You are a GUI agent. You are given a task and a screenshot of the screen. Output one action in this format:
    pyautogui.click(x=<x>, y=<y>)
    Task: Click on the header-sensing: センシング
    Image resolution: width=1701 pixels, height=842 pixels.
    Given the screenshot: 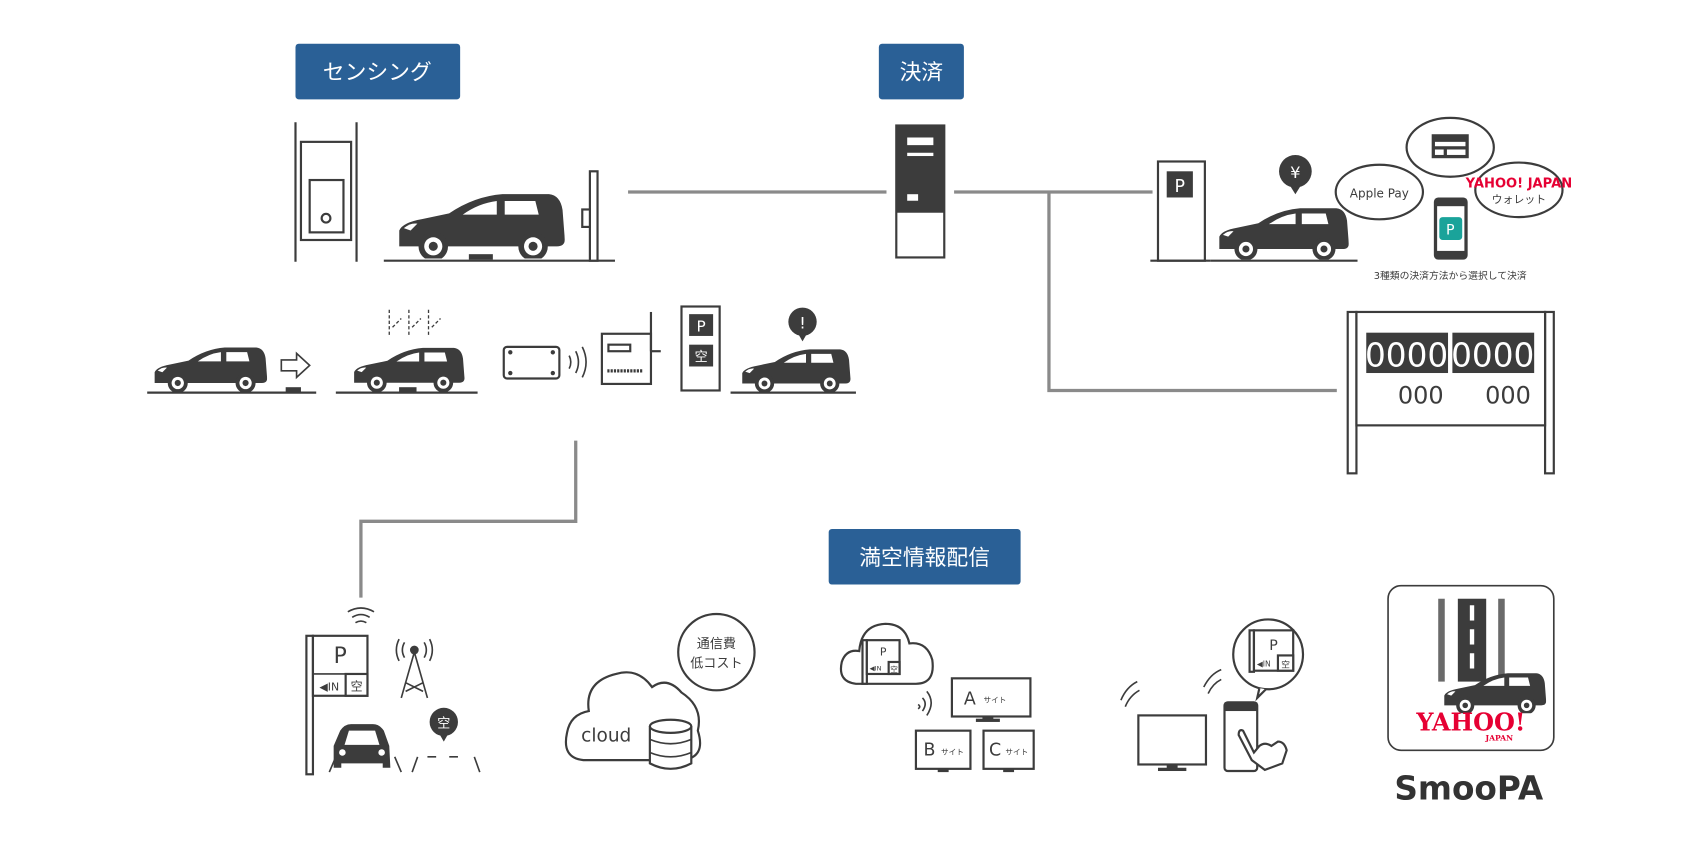 What is the action you would take?
    pyautogui.click(x=378, y=71)
    